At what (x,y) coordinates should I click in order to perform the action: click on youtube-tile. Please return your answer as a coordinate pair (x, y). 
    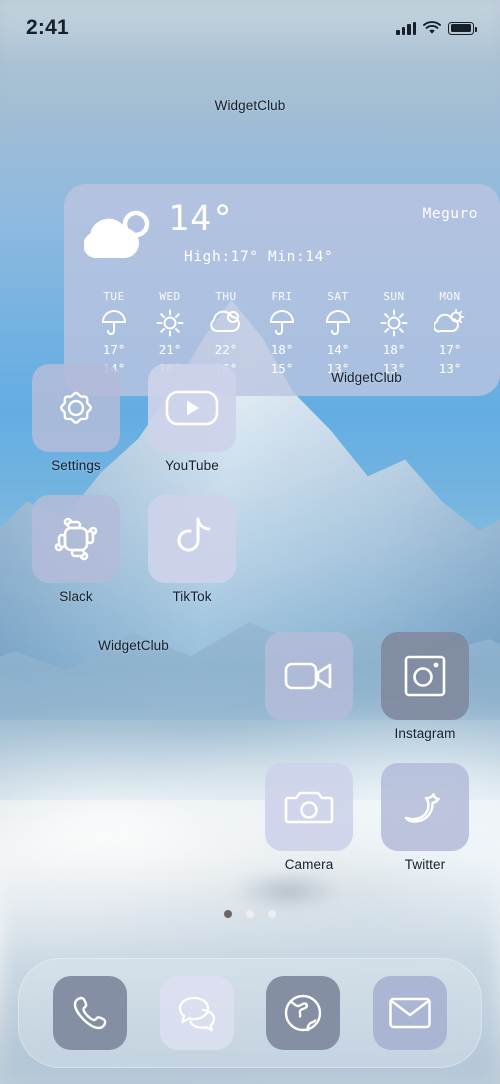
    Looking at the image, I should click on (192, 408).